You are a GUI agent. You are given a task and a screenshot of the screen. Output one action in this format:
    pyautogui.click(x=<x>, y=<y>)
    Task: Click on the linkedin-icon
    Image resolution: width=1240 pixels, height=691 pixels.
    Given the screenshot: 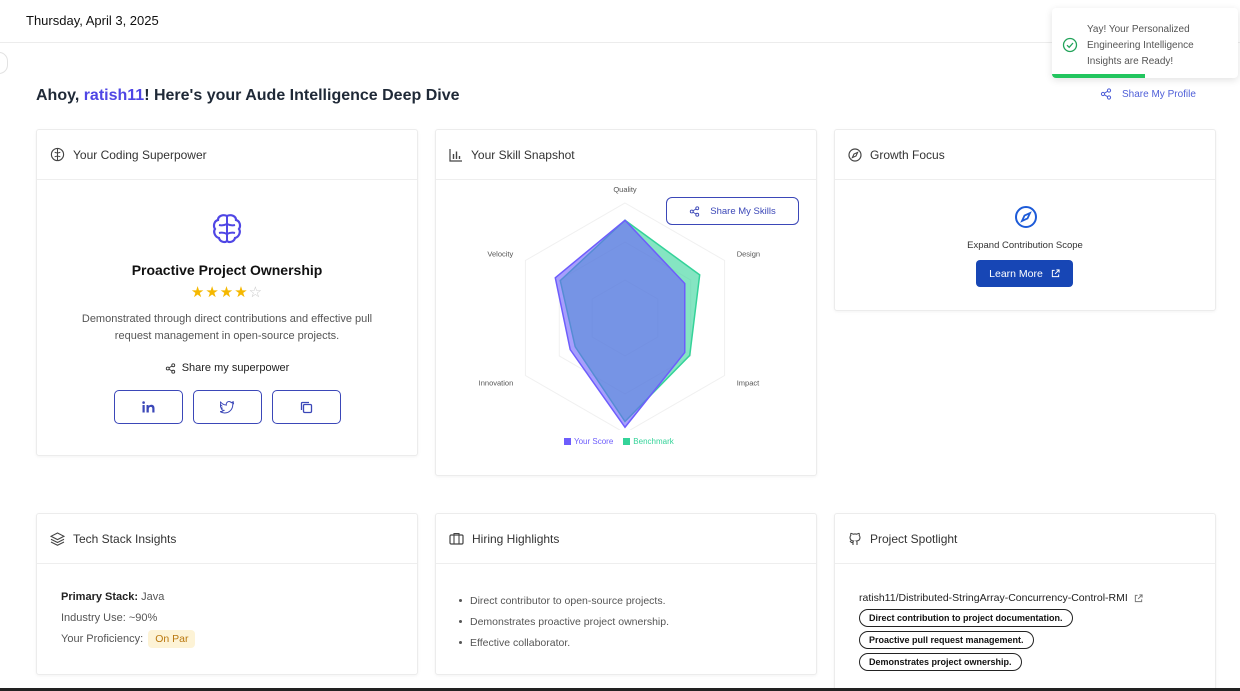 What is the action you would take?
    pyautogui.click(x=147, y=407)
    